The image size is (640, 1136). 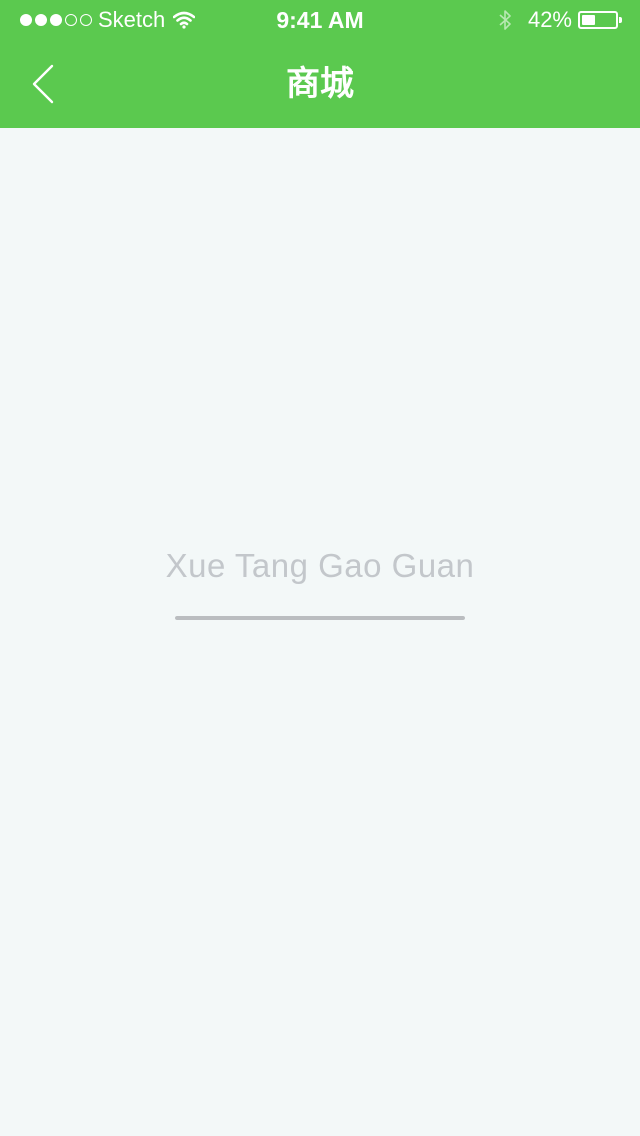 I want to click on loading-progress-fill, so click(x=320, y=618).